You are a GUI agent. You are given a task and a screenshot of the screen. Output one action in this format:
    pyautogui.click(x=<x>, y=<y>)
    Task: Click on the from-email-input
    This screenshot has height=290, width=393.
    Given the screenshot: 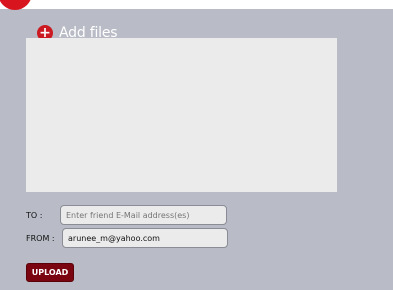 What is the action you would take?
    pyautogui.click(x=145, y=238)
    